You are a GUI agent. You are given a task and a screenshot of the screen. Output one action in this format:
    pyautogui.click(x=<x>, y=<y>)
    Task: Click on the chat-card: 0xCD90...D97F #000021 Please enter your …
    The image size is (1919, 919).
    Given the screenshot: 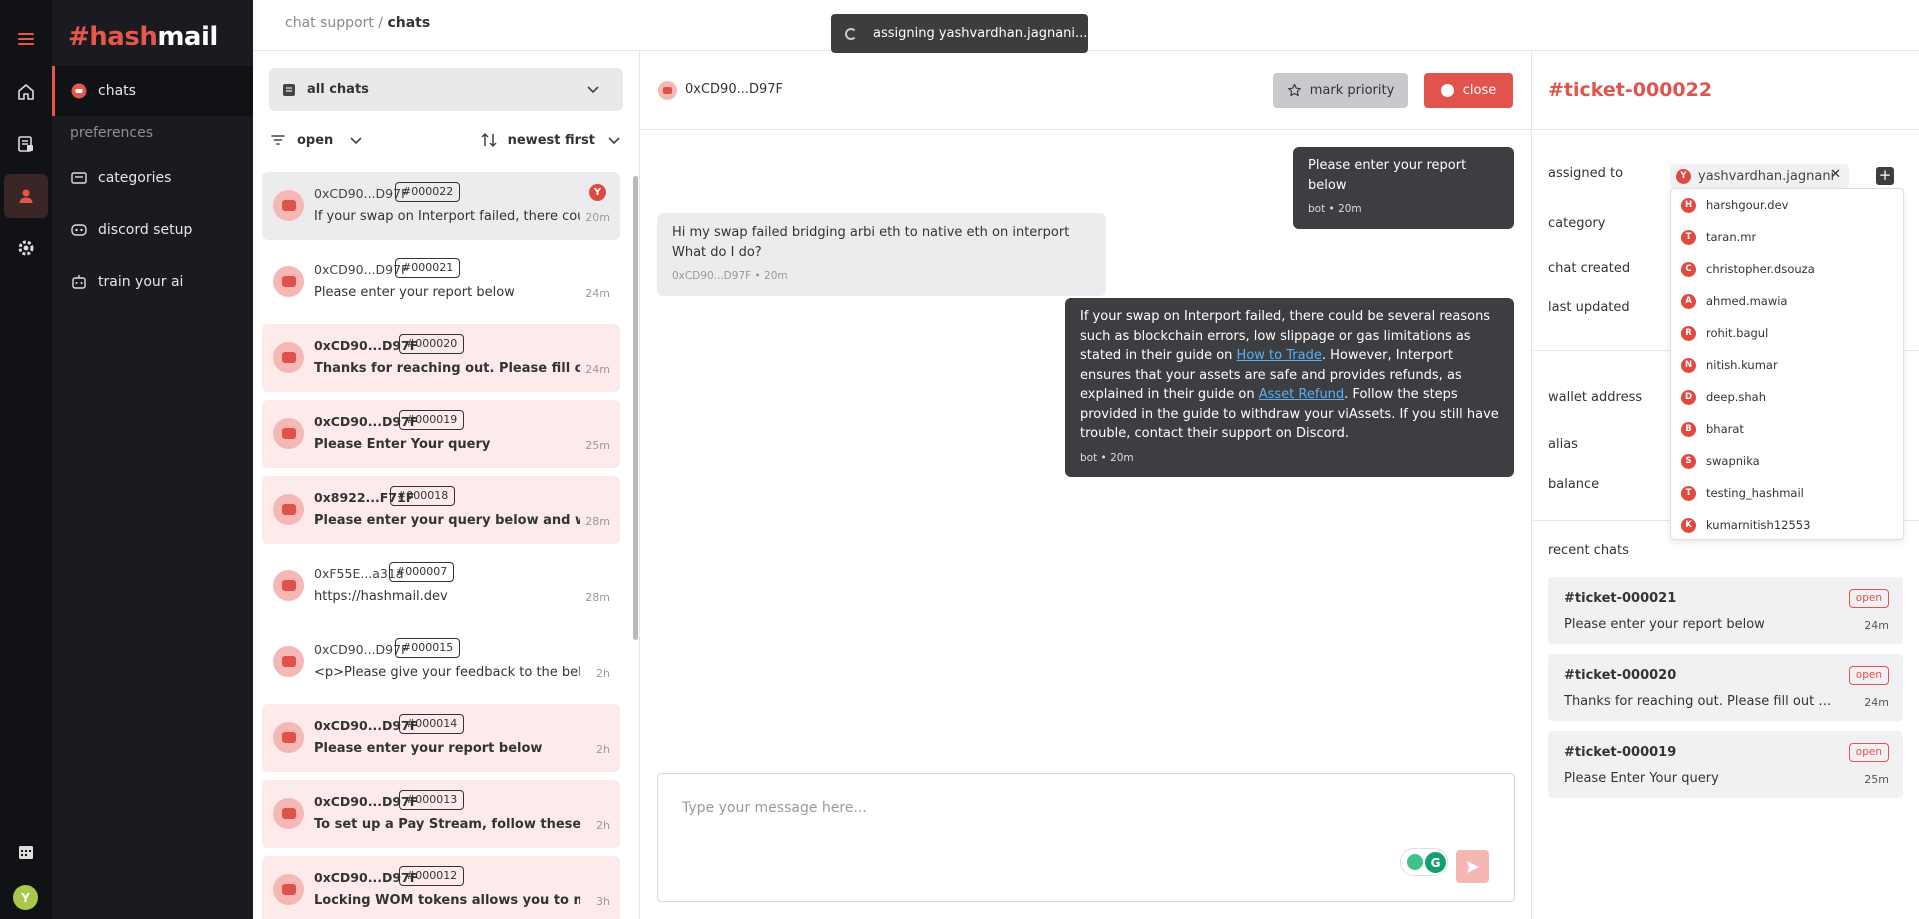 What is the action you would take?
    pyautogui.click(x=441, y=282)
    